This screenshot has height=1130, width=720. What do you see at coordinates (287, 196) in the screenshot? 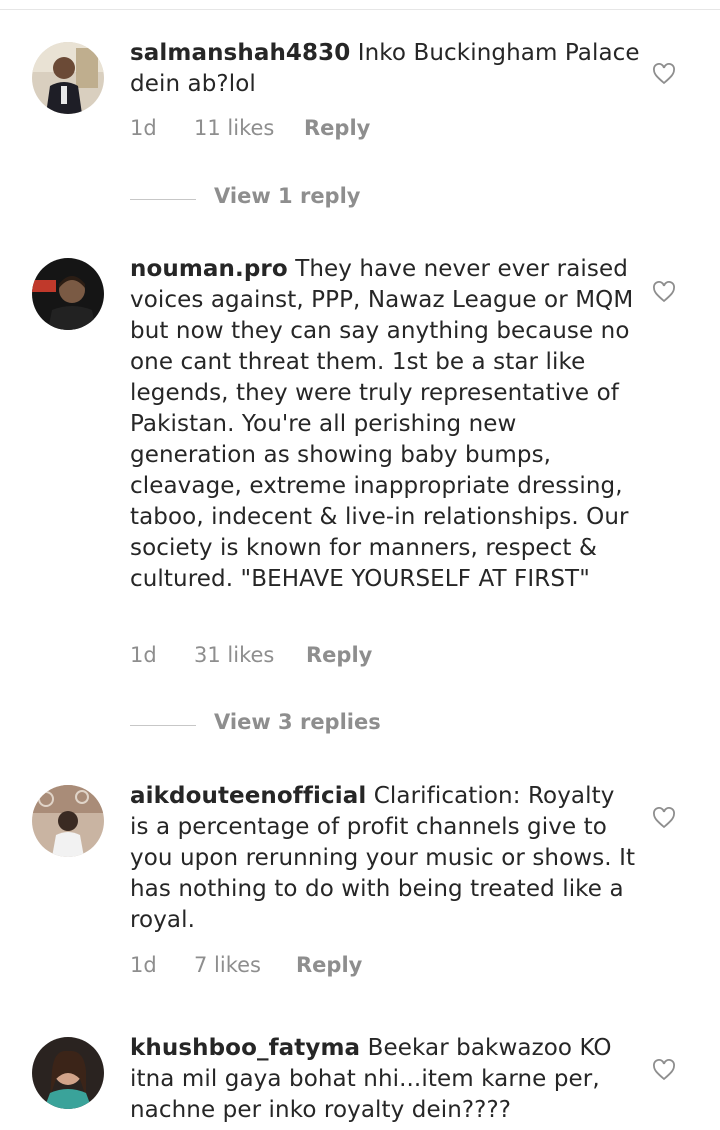
I see `view-replies-label: View 1 reply` at bounding box center [287, 196].